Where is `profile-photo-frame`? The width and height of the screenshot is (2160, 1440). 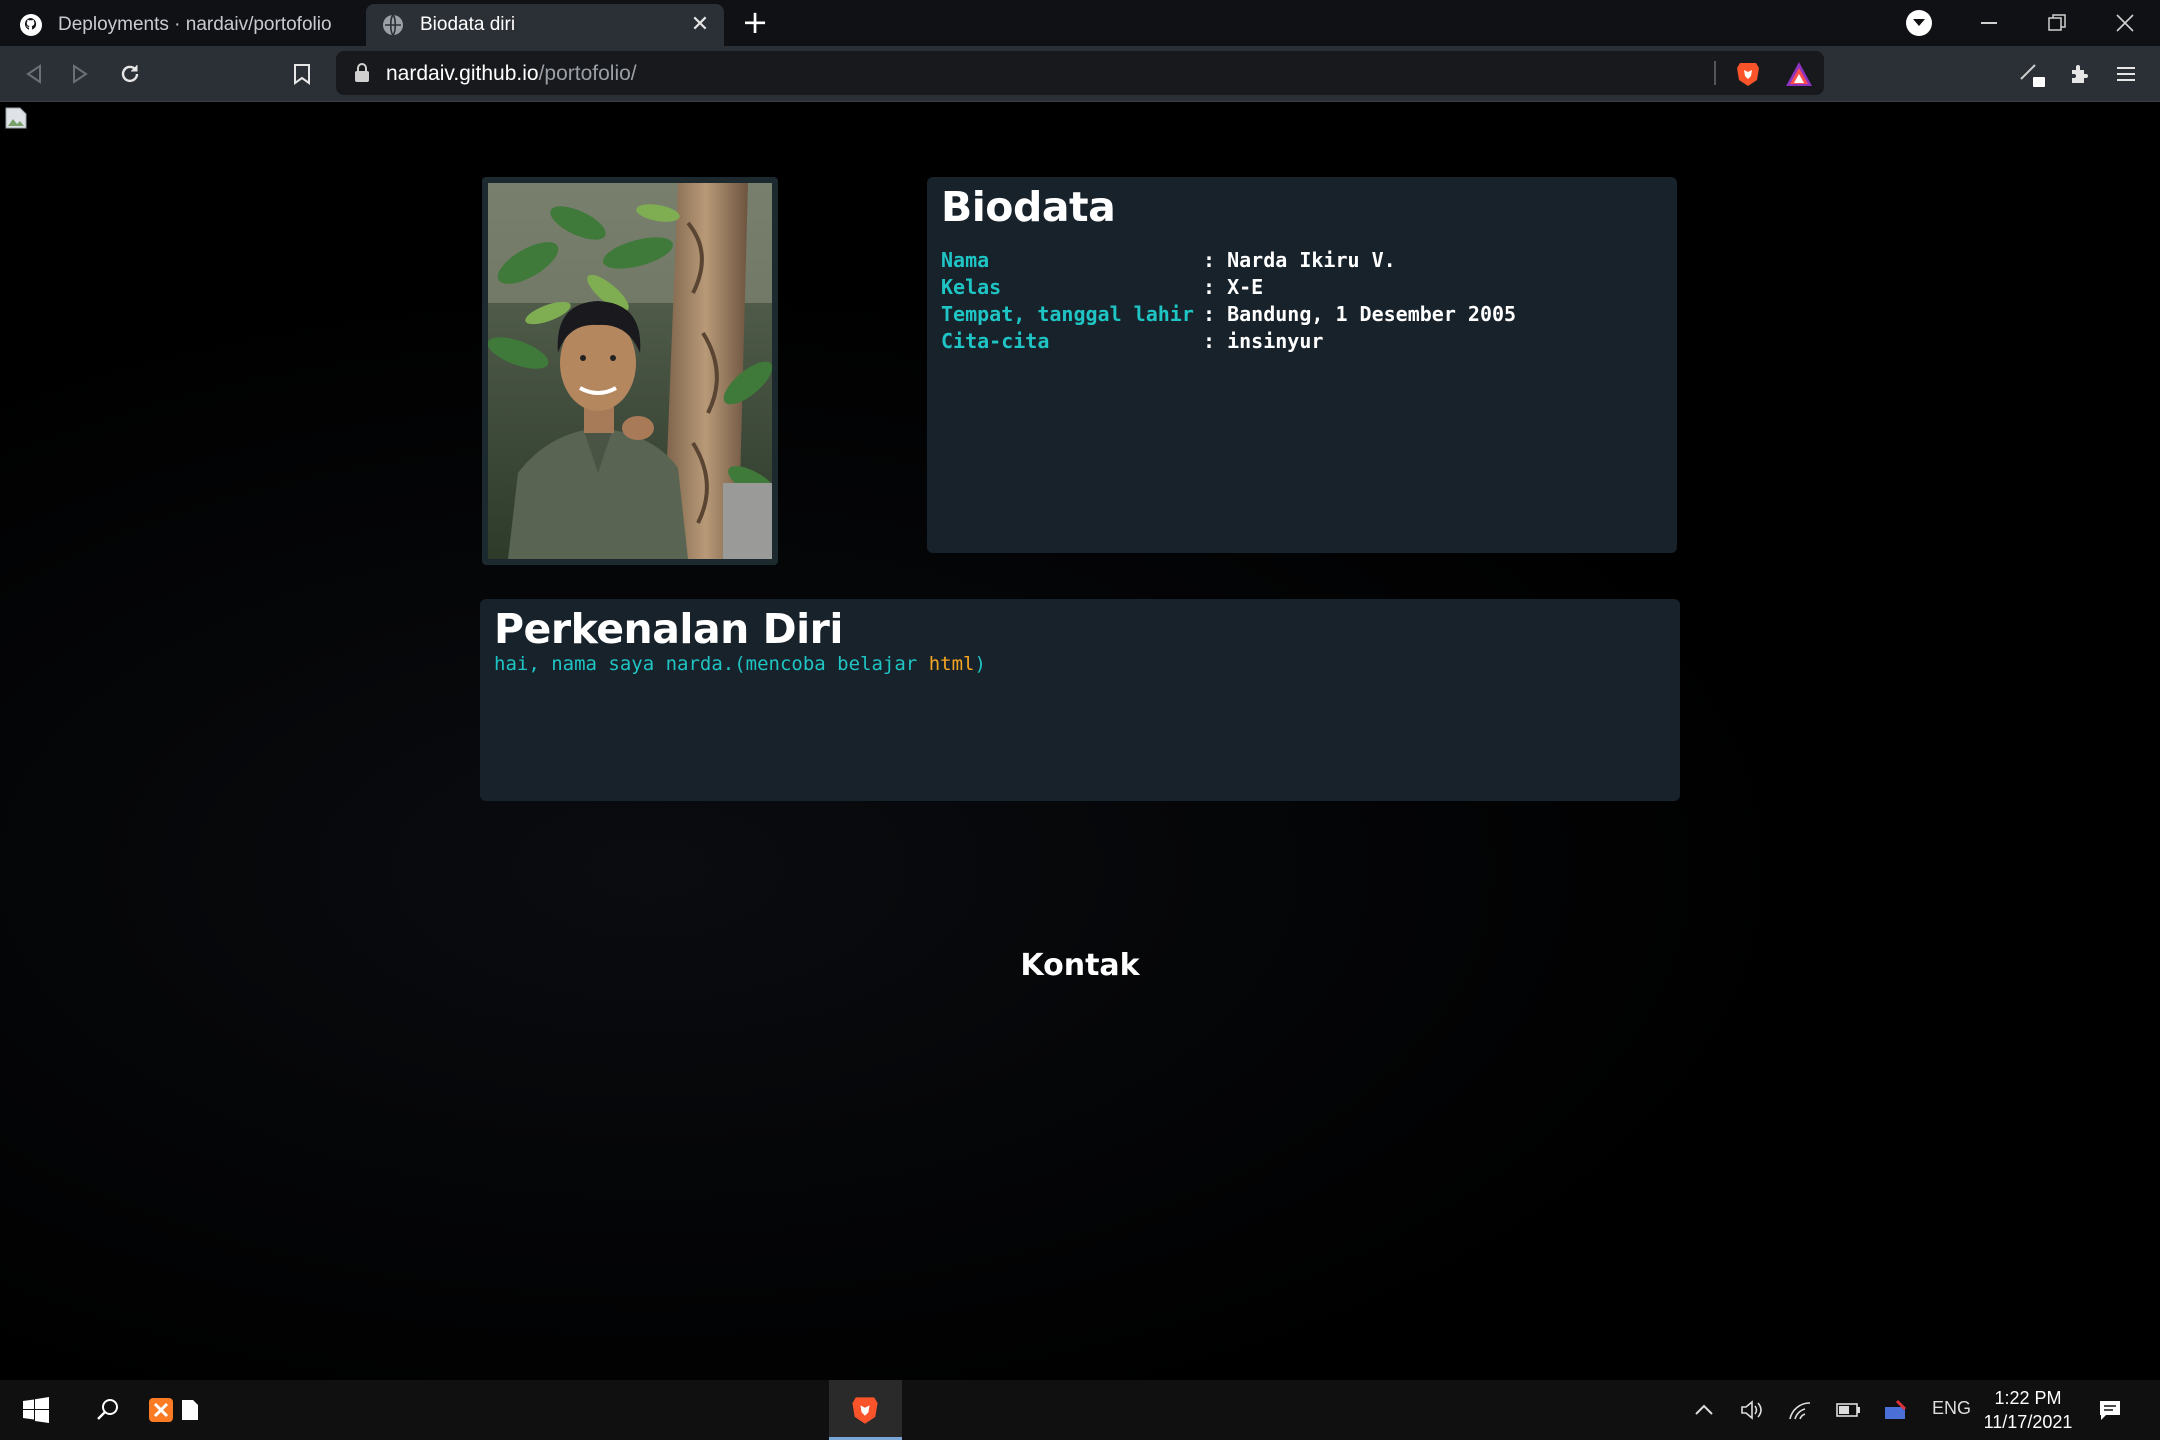 profile-photo-frame is located at coordinates (630, 371).